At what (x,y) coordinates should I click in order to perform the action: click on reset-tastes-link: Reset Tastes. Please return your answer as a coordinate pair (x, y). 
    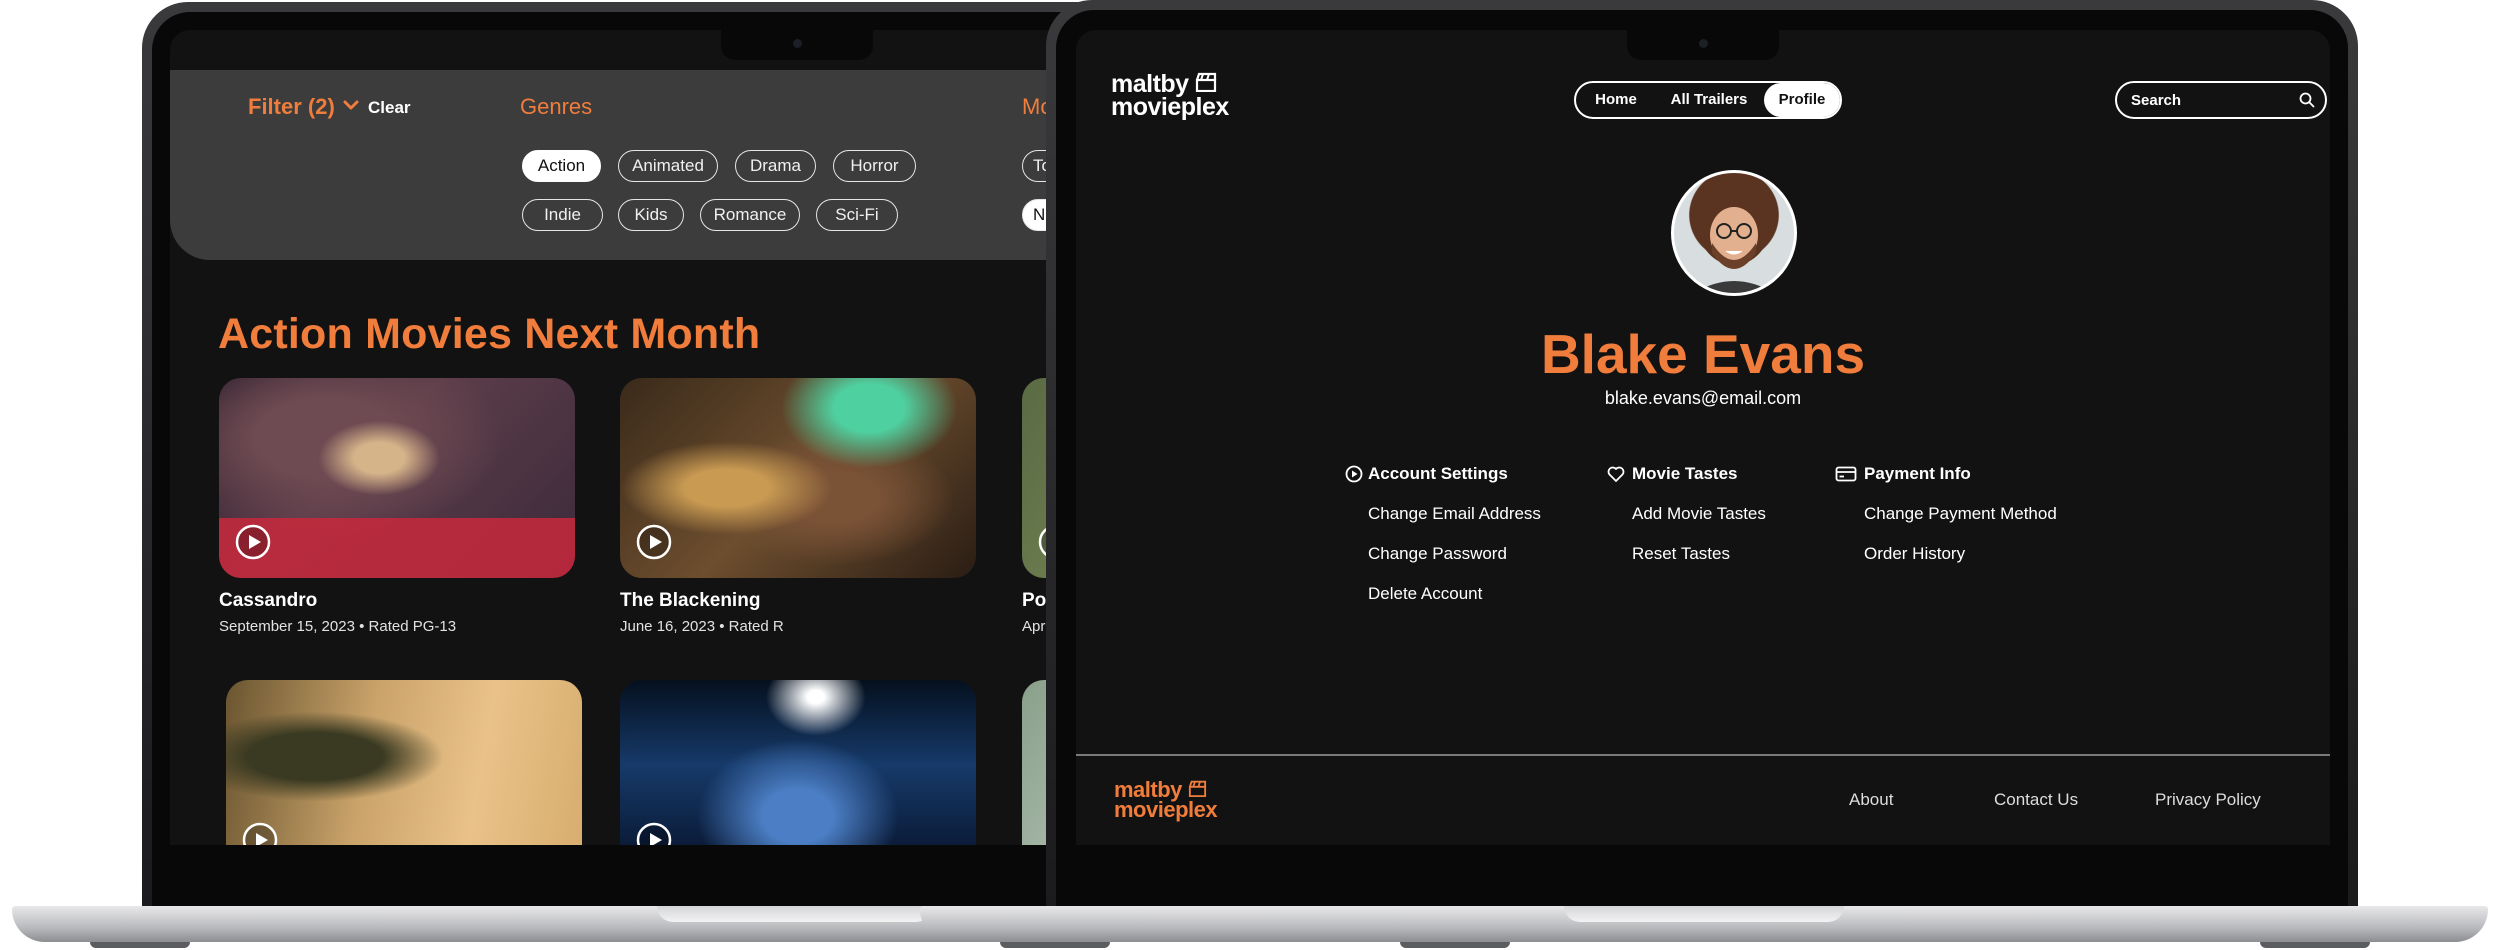
    Looking at the image, I should click on (1681, 554).